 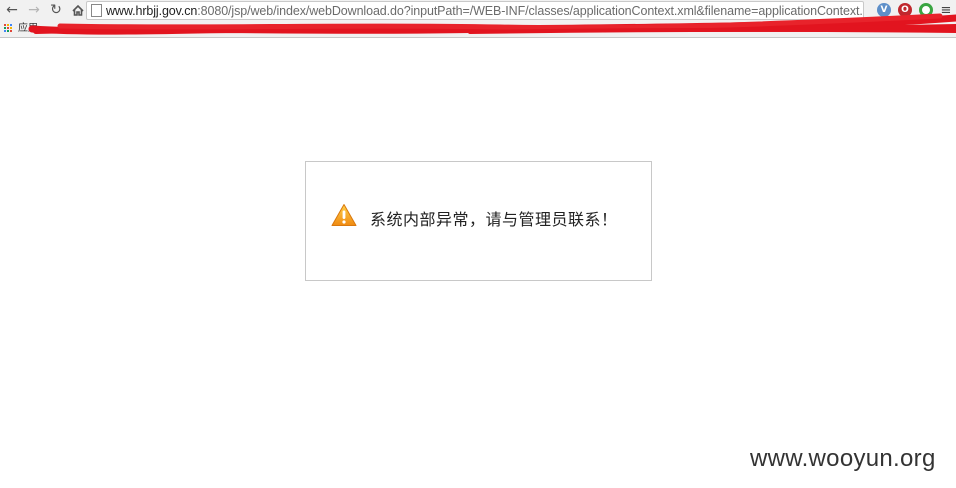 I want to click on error-box: 系统内部异常，请与管理员联系！, so click(x=478, y=221).